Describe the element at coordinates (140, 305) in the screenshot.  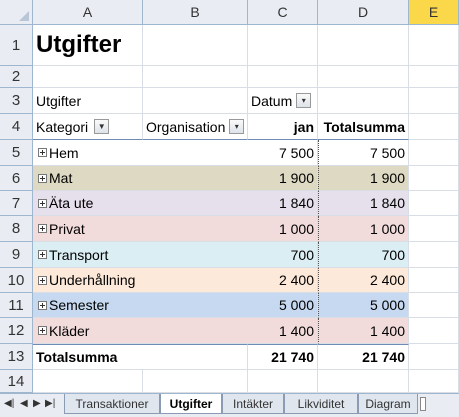
I see `pivot-row-label: Semester` at that location.